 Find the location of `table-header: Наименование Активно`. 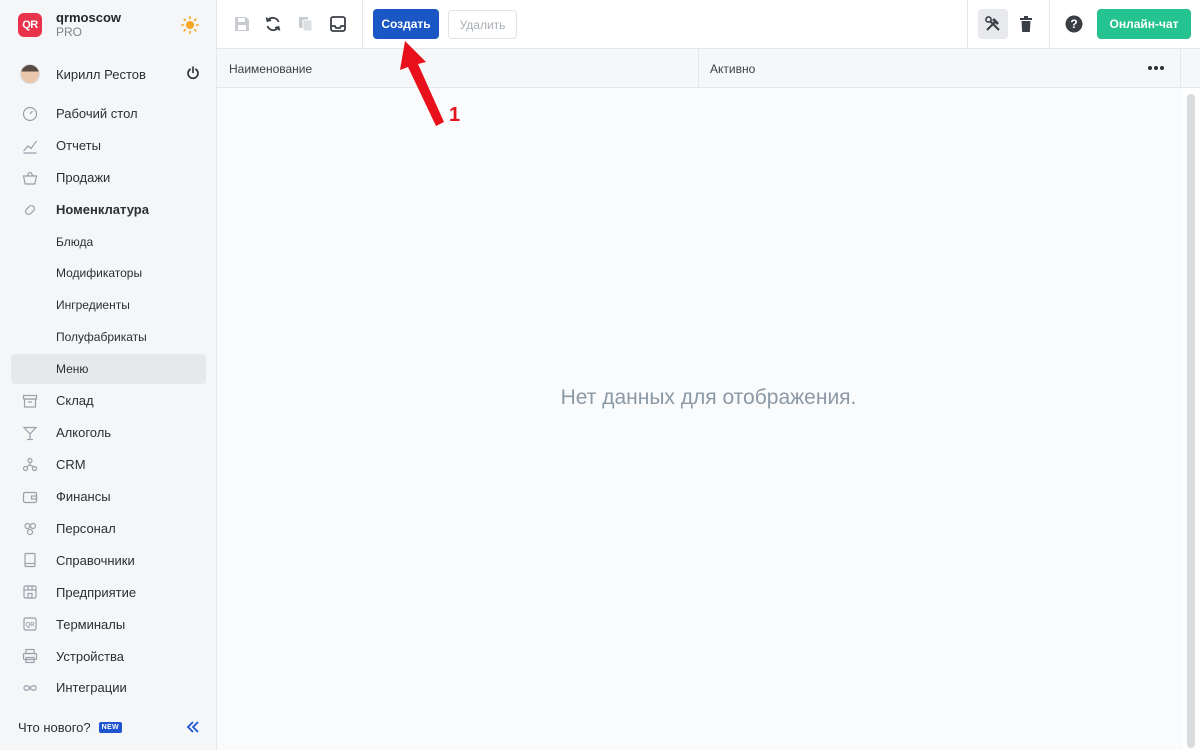

table-header: Наименование Активно is located at coordinates (708, 68).